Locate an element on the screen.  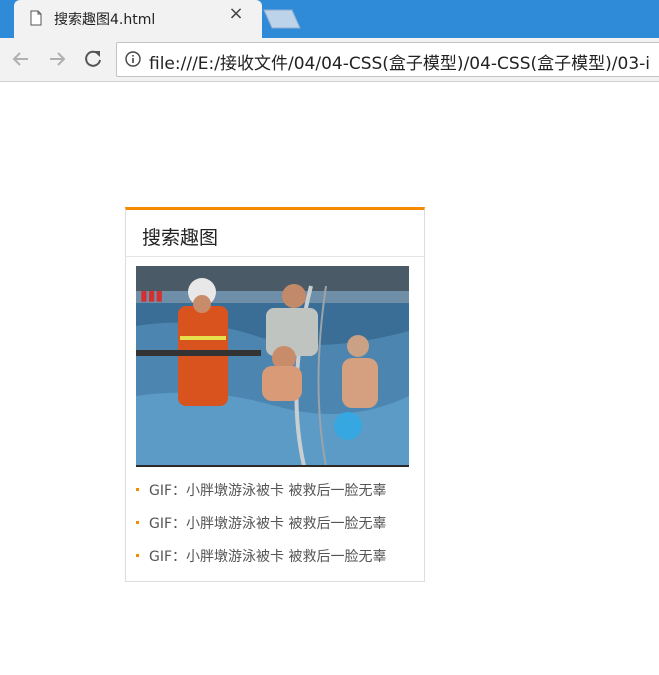
tab-bar: 搜索趣图4.html × is located at coordinates (329, 19).